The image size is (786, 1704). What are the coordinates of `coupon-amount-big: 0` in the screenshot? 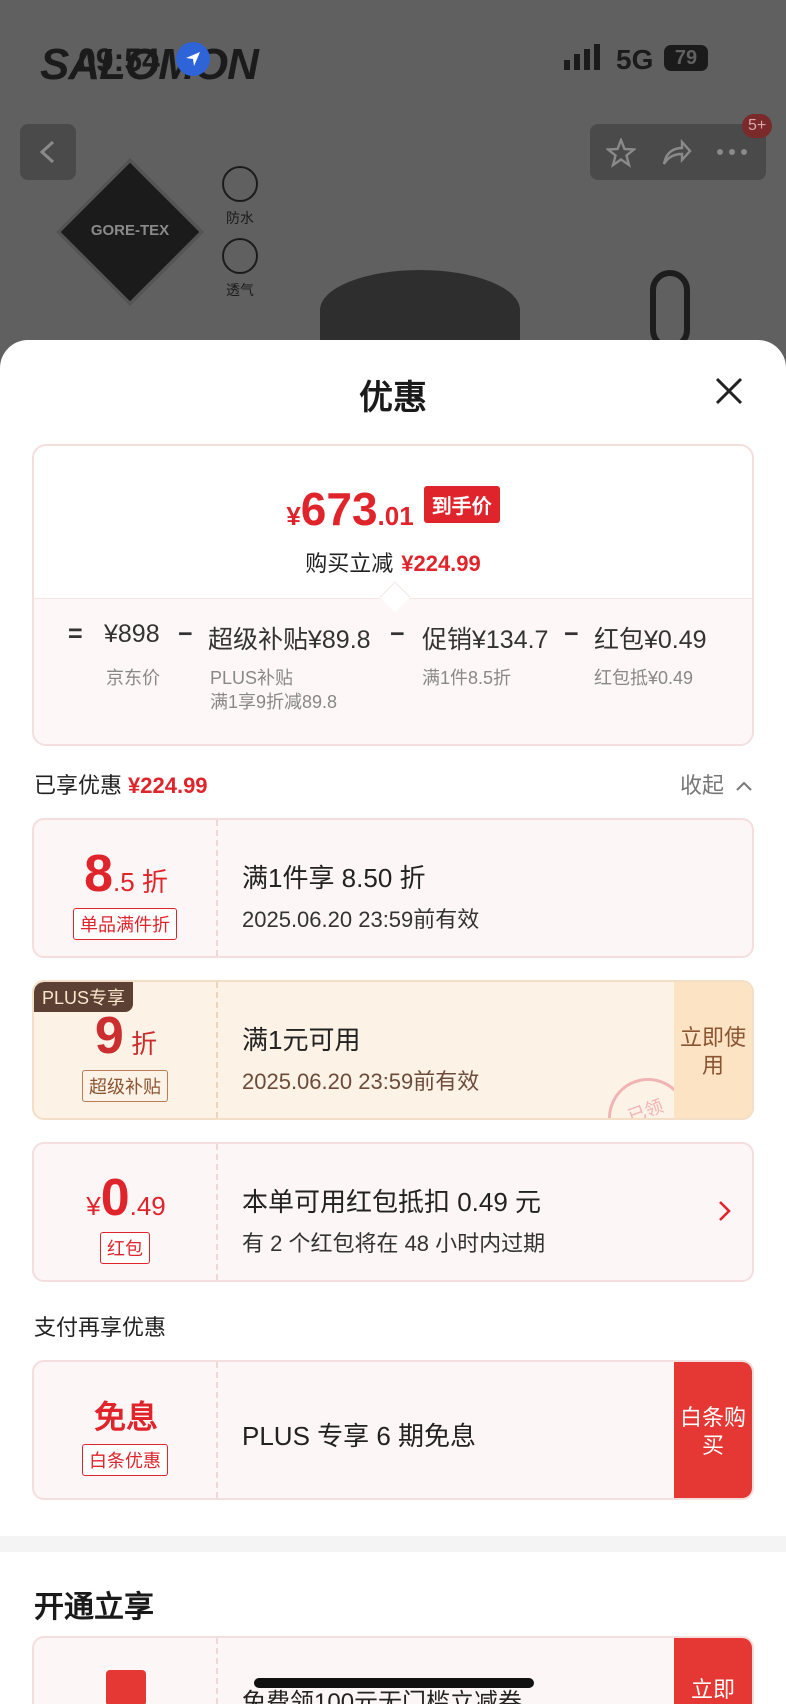 It's located at (115, 1198).